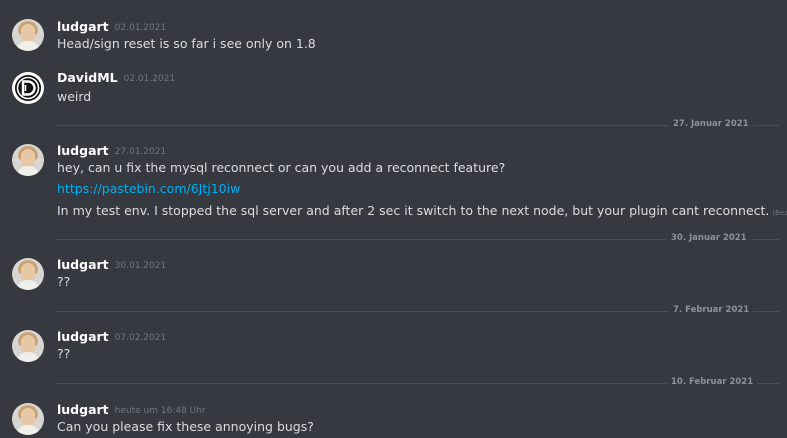 This screenshot has height=438, width=787. I want to click on date-divider: 30. Januar 2021, so click(421, 238).